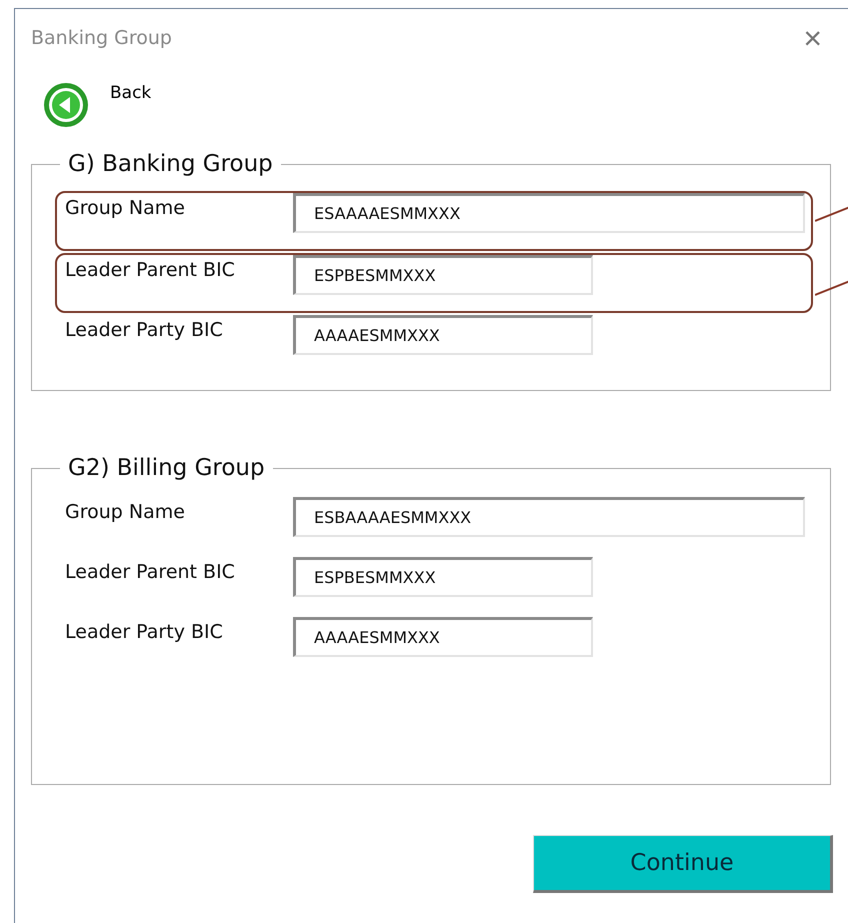 The width and height of the screenshot is (848, 923). Describe the element at coordinates (812, 38) in the screenshot. I see `close-button: ×` at that location.